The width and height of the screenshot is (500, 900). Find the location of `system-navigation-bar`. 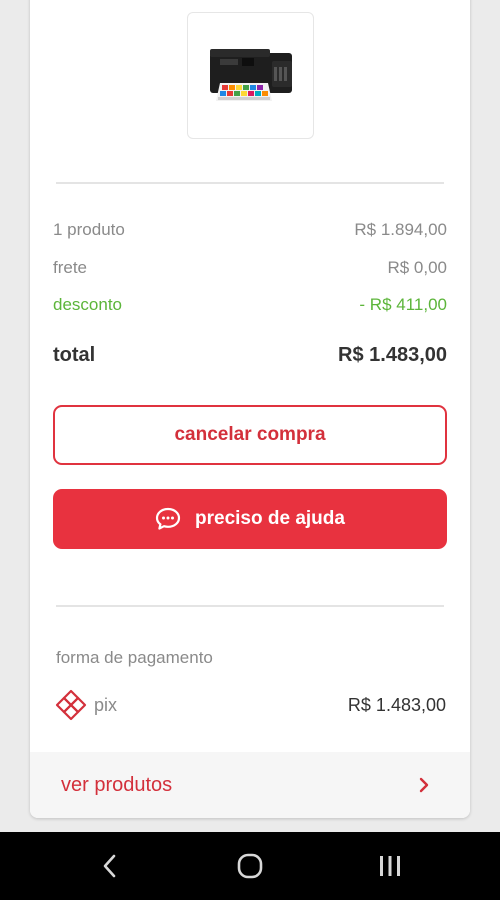

system-navigation-bar is located at coordinates (250, 866).